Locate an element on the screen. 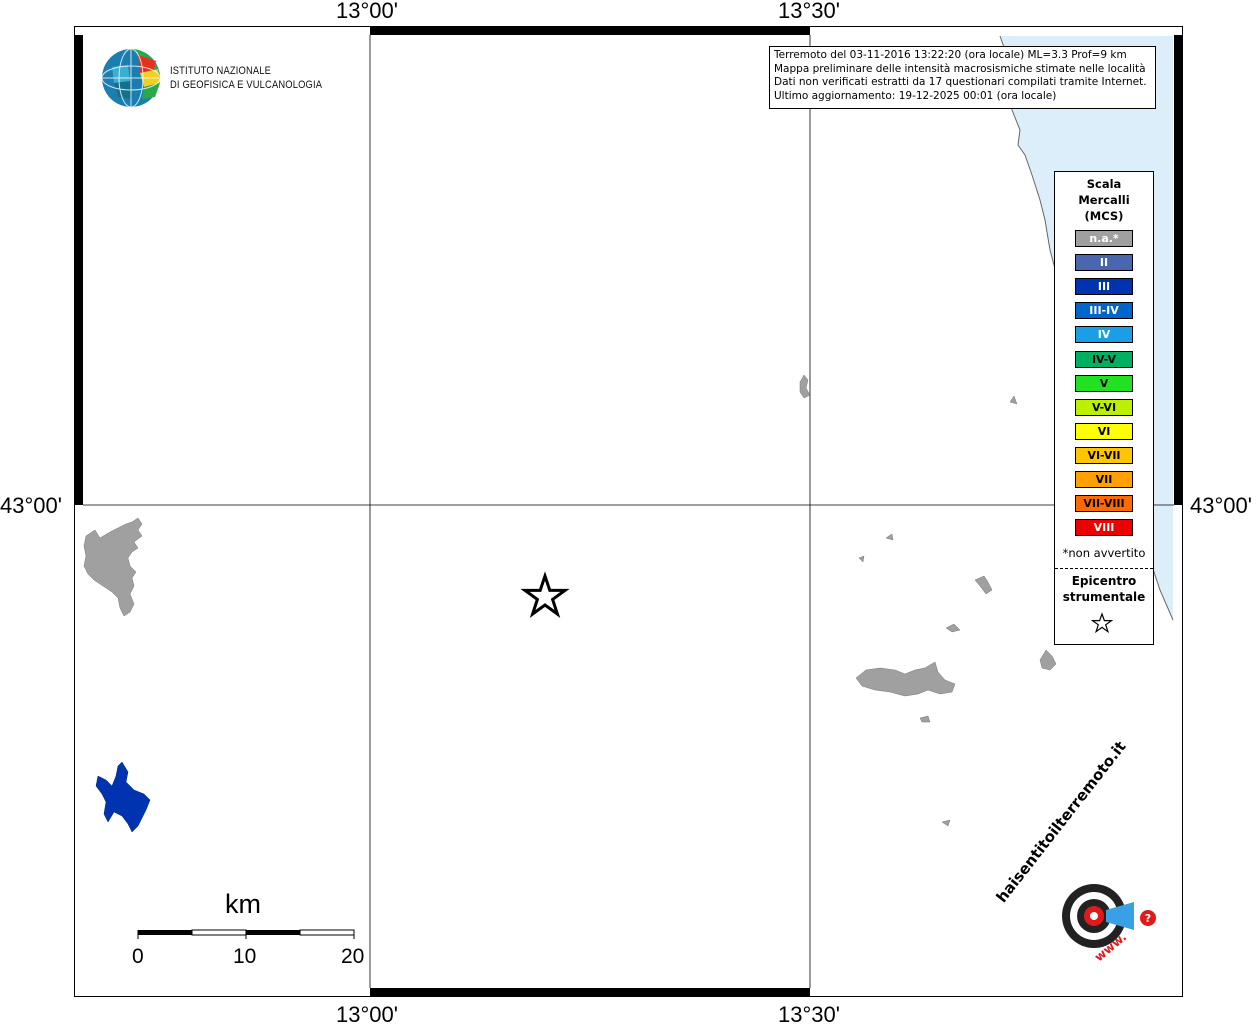 The image size is (1256, 1027). legend-title: Scala Mercalli (MCS) is located at coordinates (1104, 200).